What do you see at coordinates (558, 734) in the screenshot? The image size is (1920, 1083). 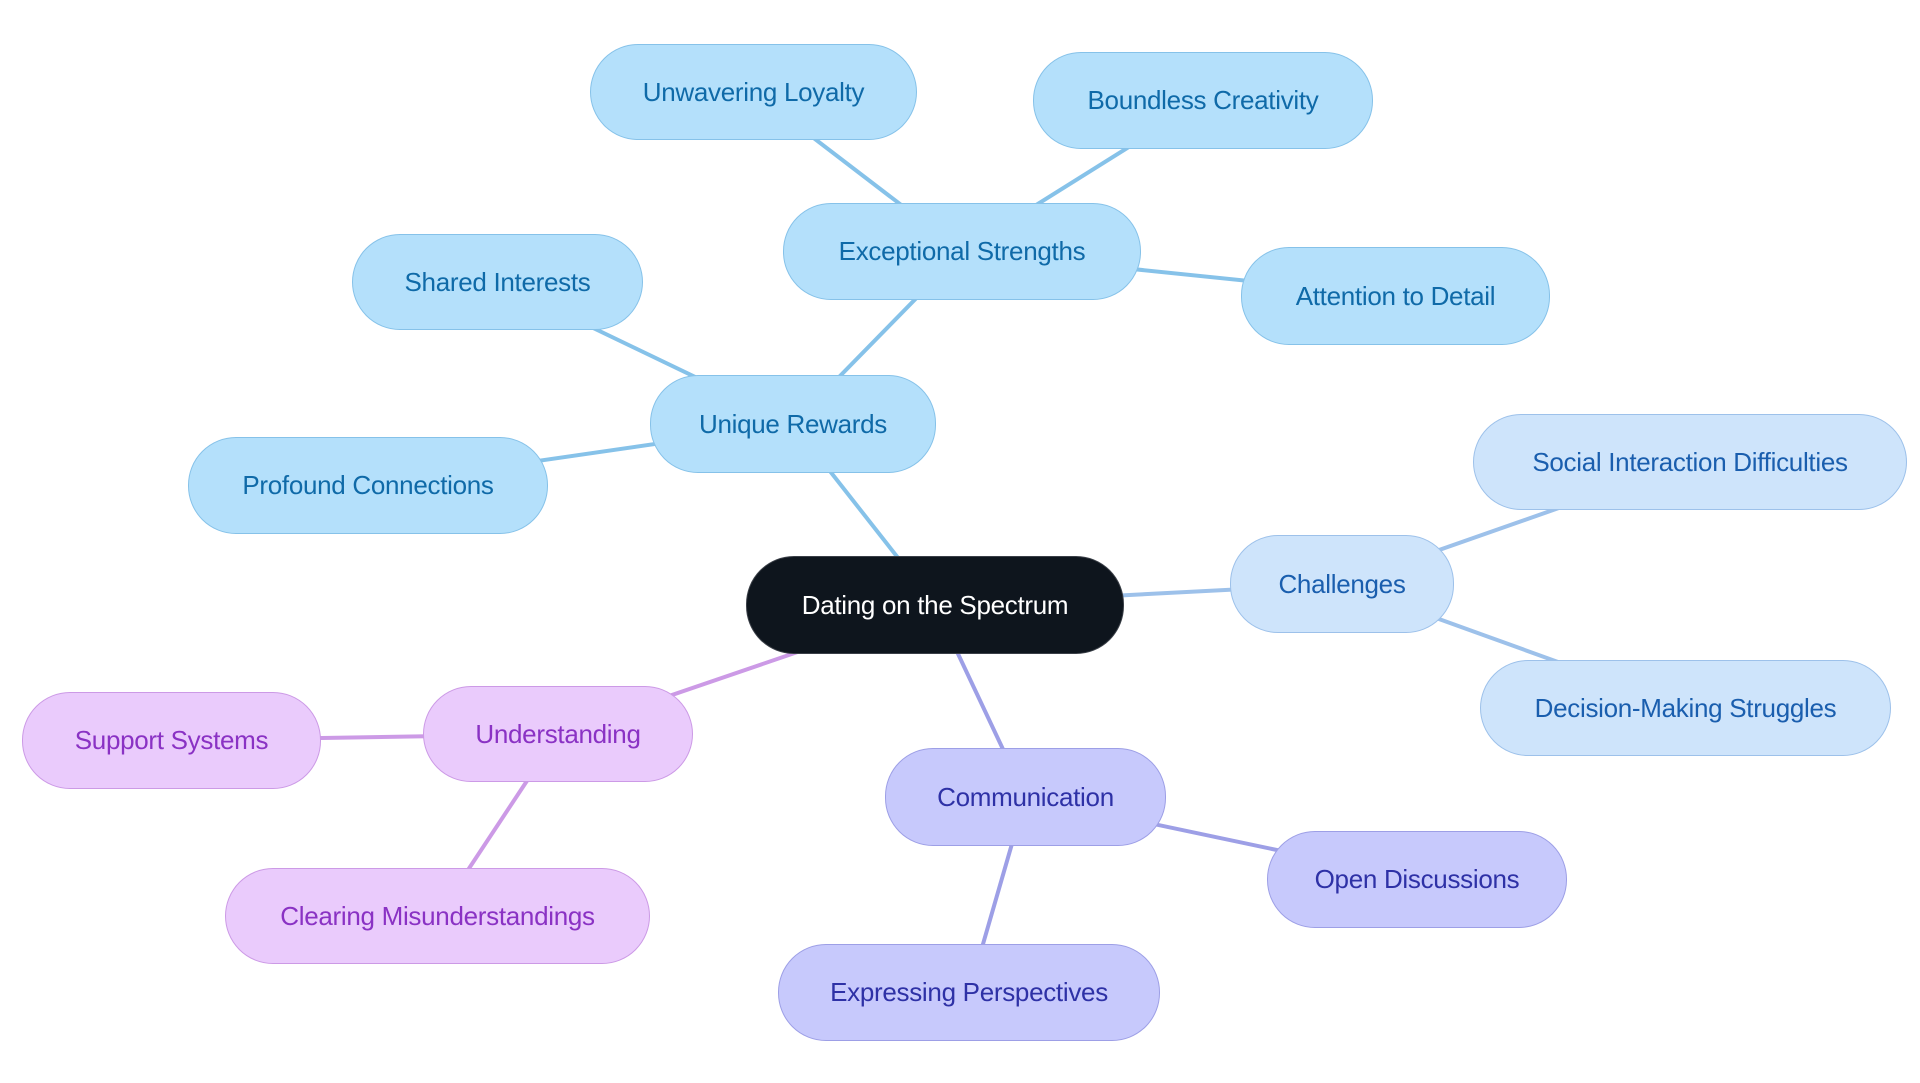 I see `node-understanding: Understanding` at bounding box center [558, 734].